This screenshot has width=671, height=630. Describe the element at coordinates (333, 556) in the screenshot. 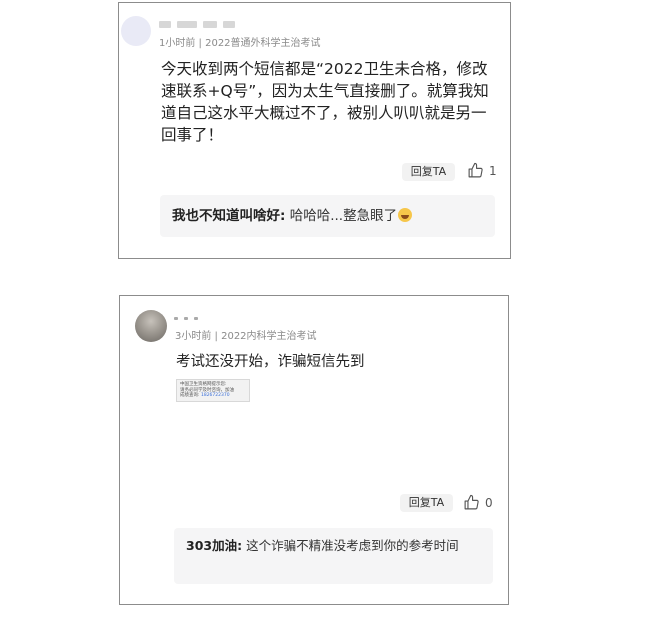

I see `reply-box: 303加油: 这个诈骗不精准没考虑到你的参考时间` at that location.